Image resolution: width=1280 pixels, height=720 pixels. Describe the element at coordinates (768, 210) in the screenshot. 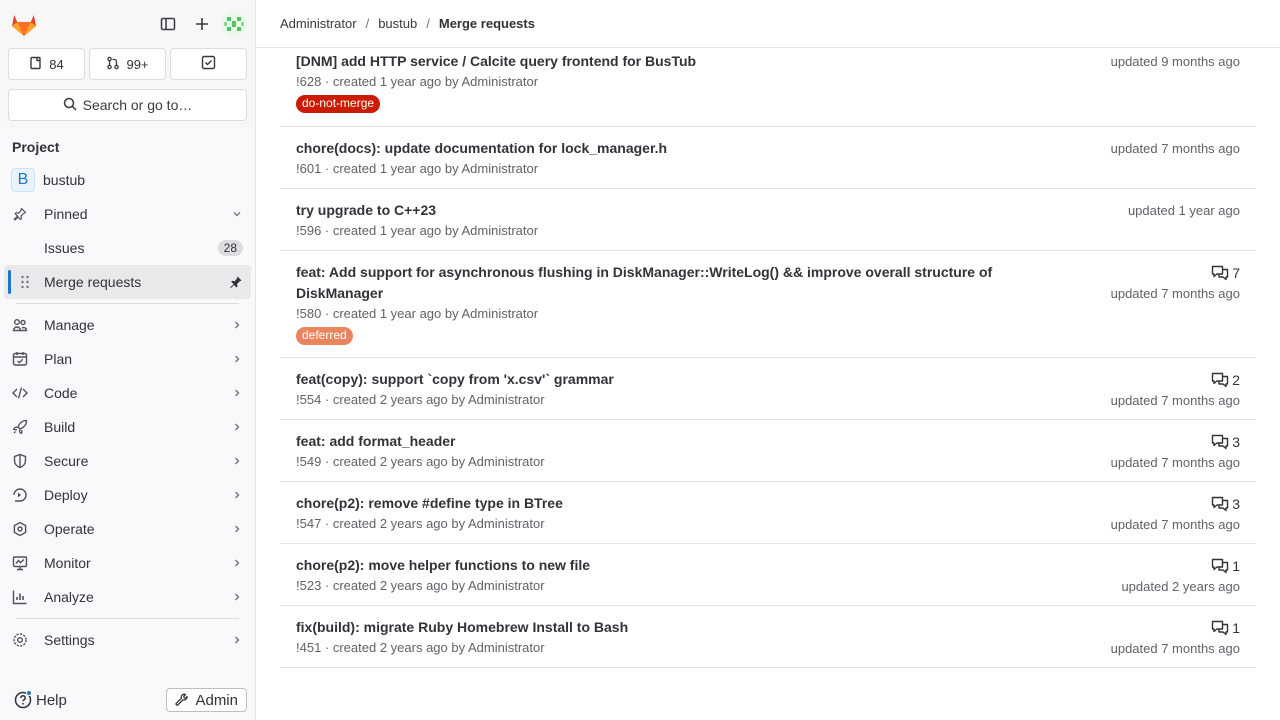

I see `merge-request-title: try upgrade to C++23` at that location.